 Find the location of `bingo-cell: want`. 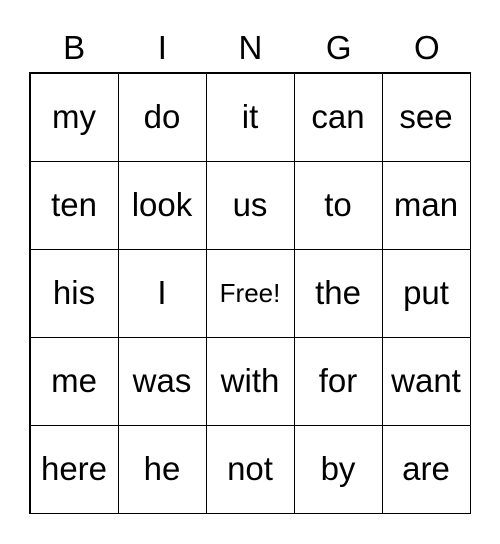

bingo-cell: want is located at coordinates (426, 381).